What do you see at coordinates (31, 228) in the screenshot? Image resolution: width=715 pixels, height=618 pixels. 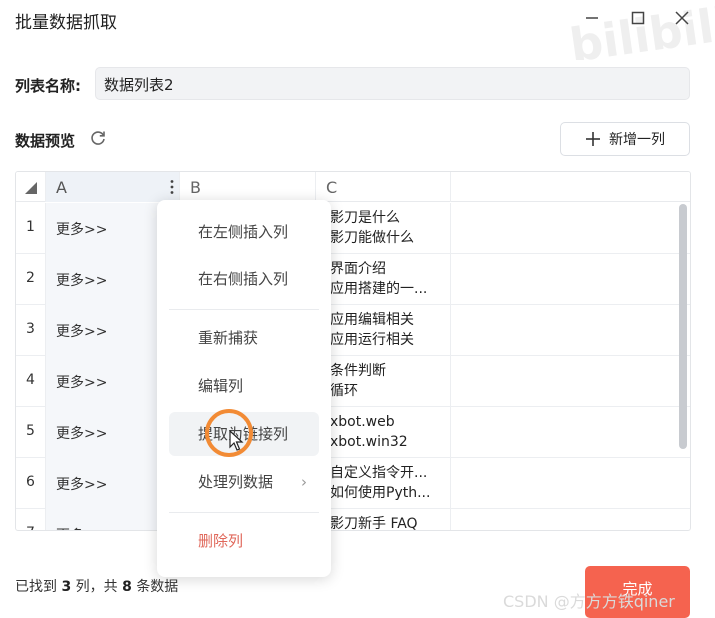 I see `row-number: 1` at bounding box center [31, 228].